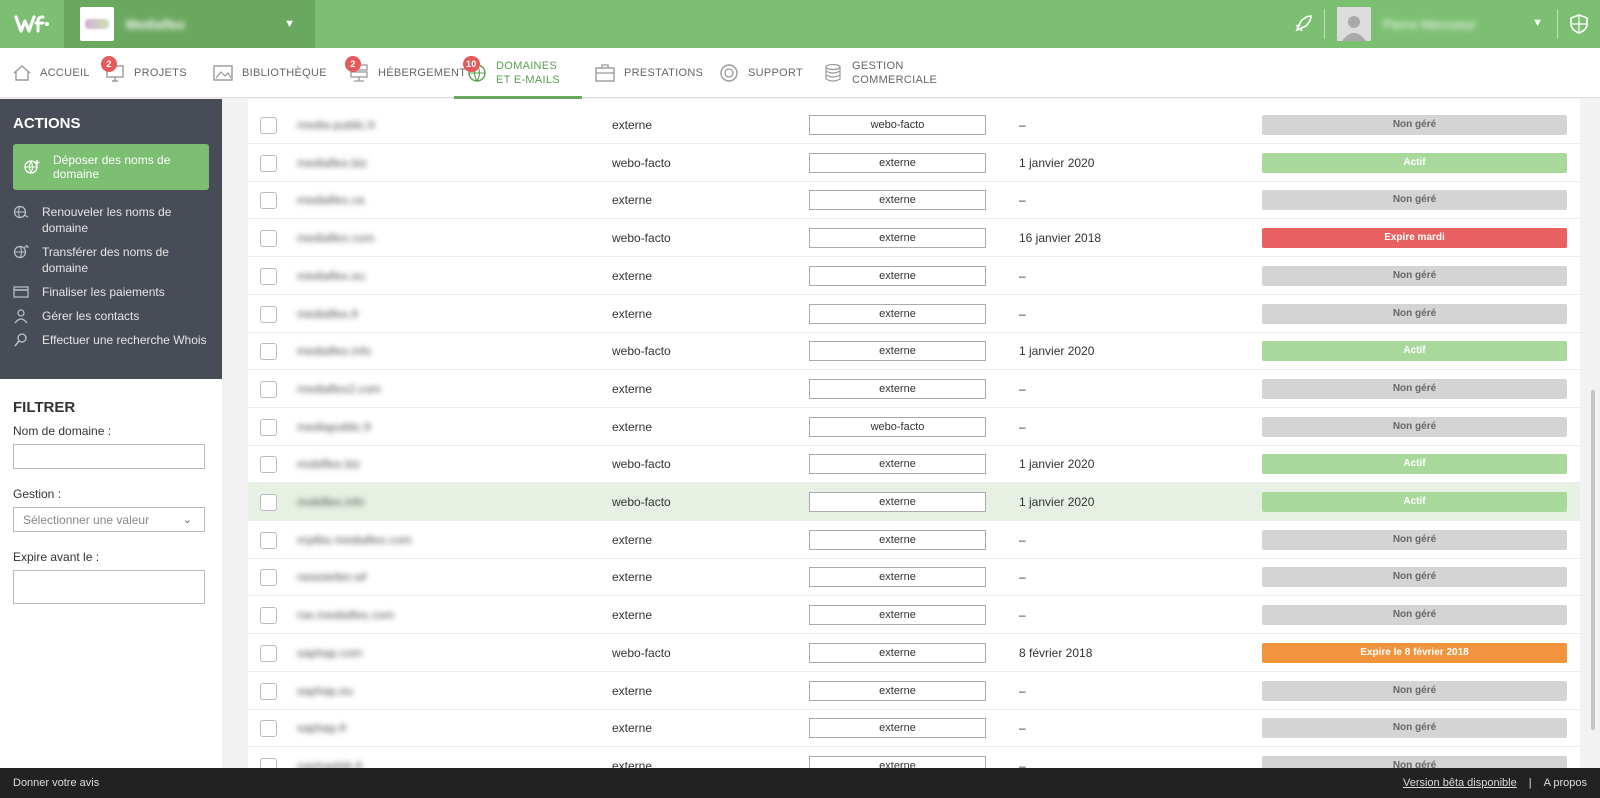 The image size is (1600, 798). Describe the element at coordinates (322, 728) in the screenshot. I see `domain-name: saphap.fr` at that location.